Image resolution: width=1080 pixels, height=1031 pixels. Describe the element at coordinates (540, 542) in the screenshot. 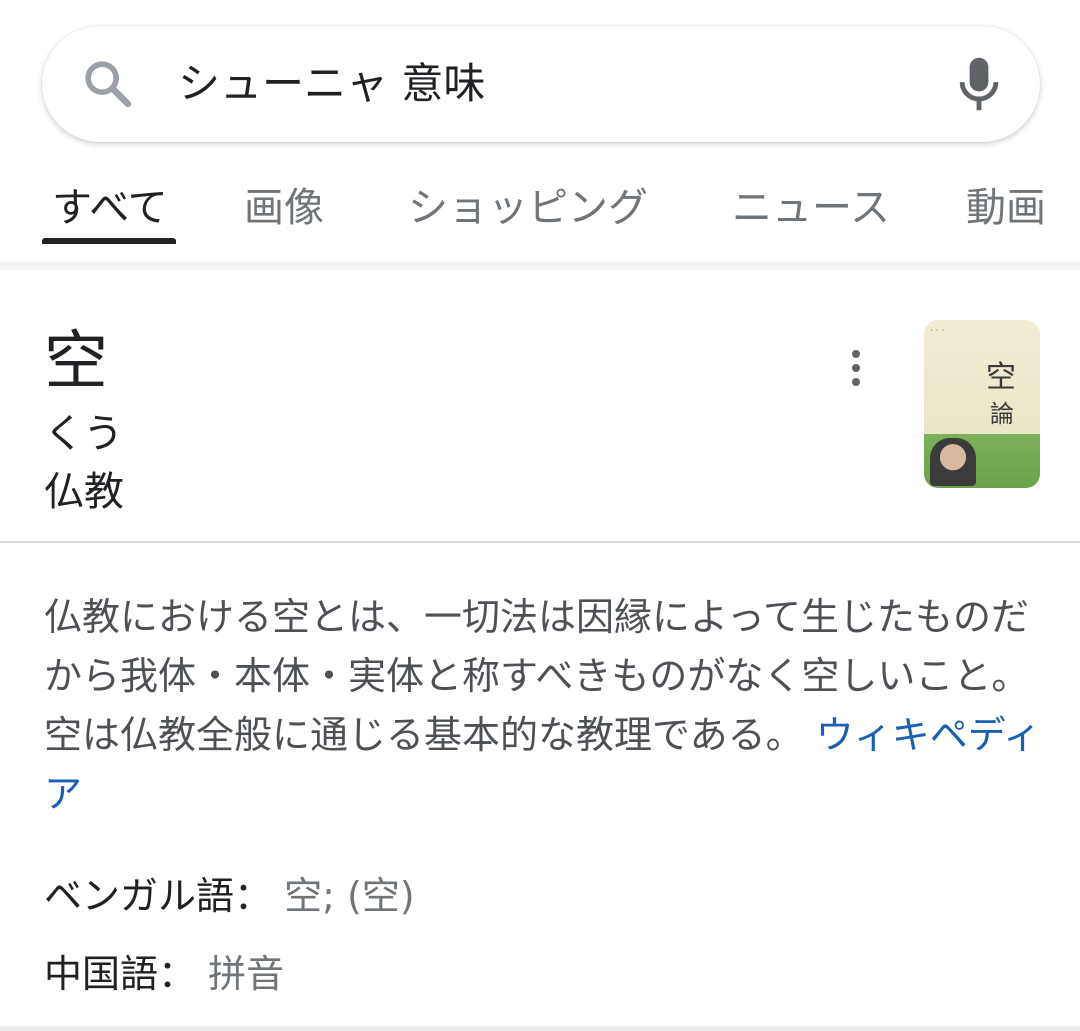

I see `section-divider` at that location.